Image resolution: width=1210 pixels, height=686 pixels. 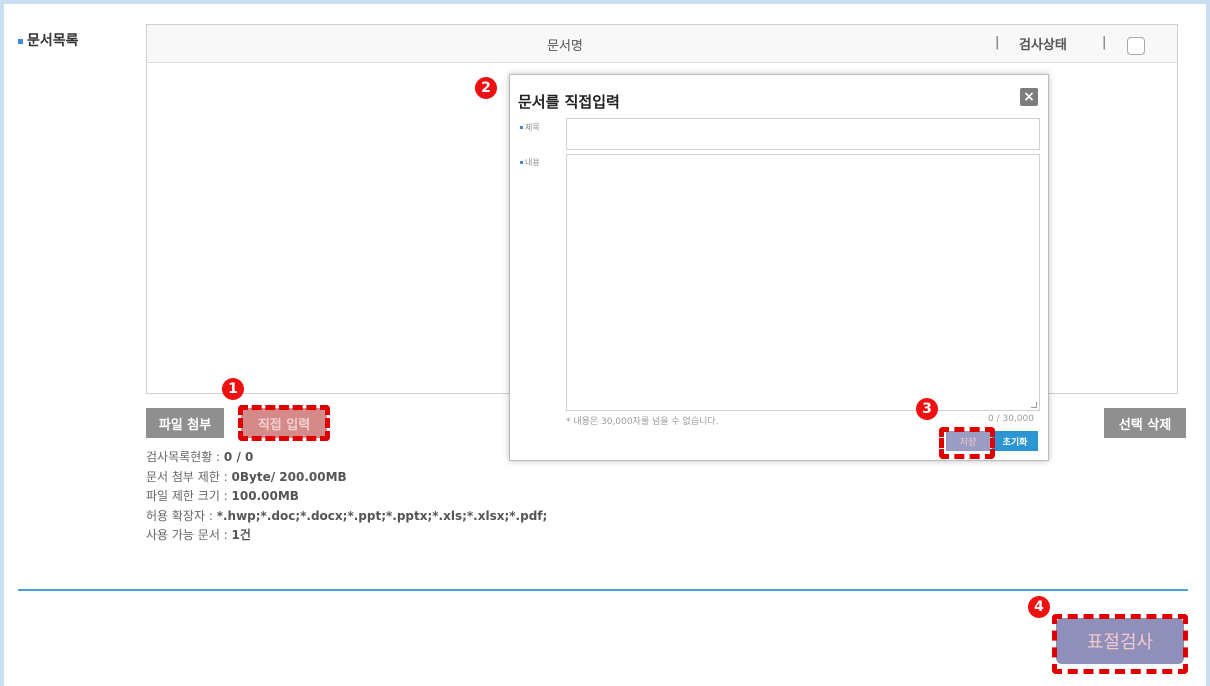 I want to click on content-textarea, so click(x=803, y=282).